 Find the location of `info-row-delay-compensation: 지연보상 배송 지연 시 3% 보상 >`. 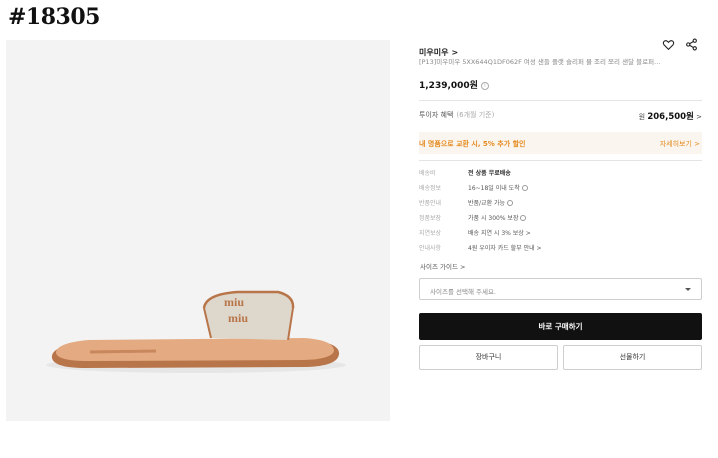

info-row-delay-compensation: 지연보상 배송 지연 시 3% 보상 > is located at coordinates (560, 235).